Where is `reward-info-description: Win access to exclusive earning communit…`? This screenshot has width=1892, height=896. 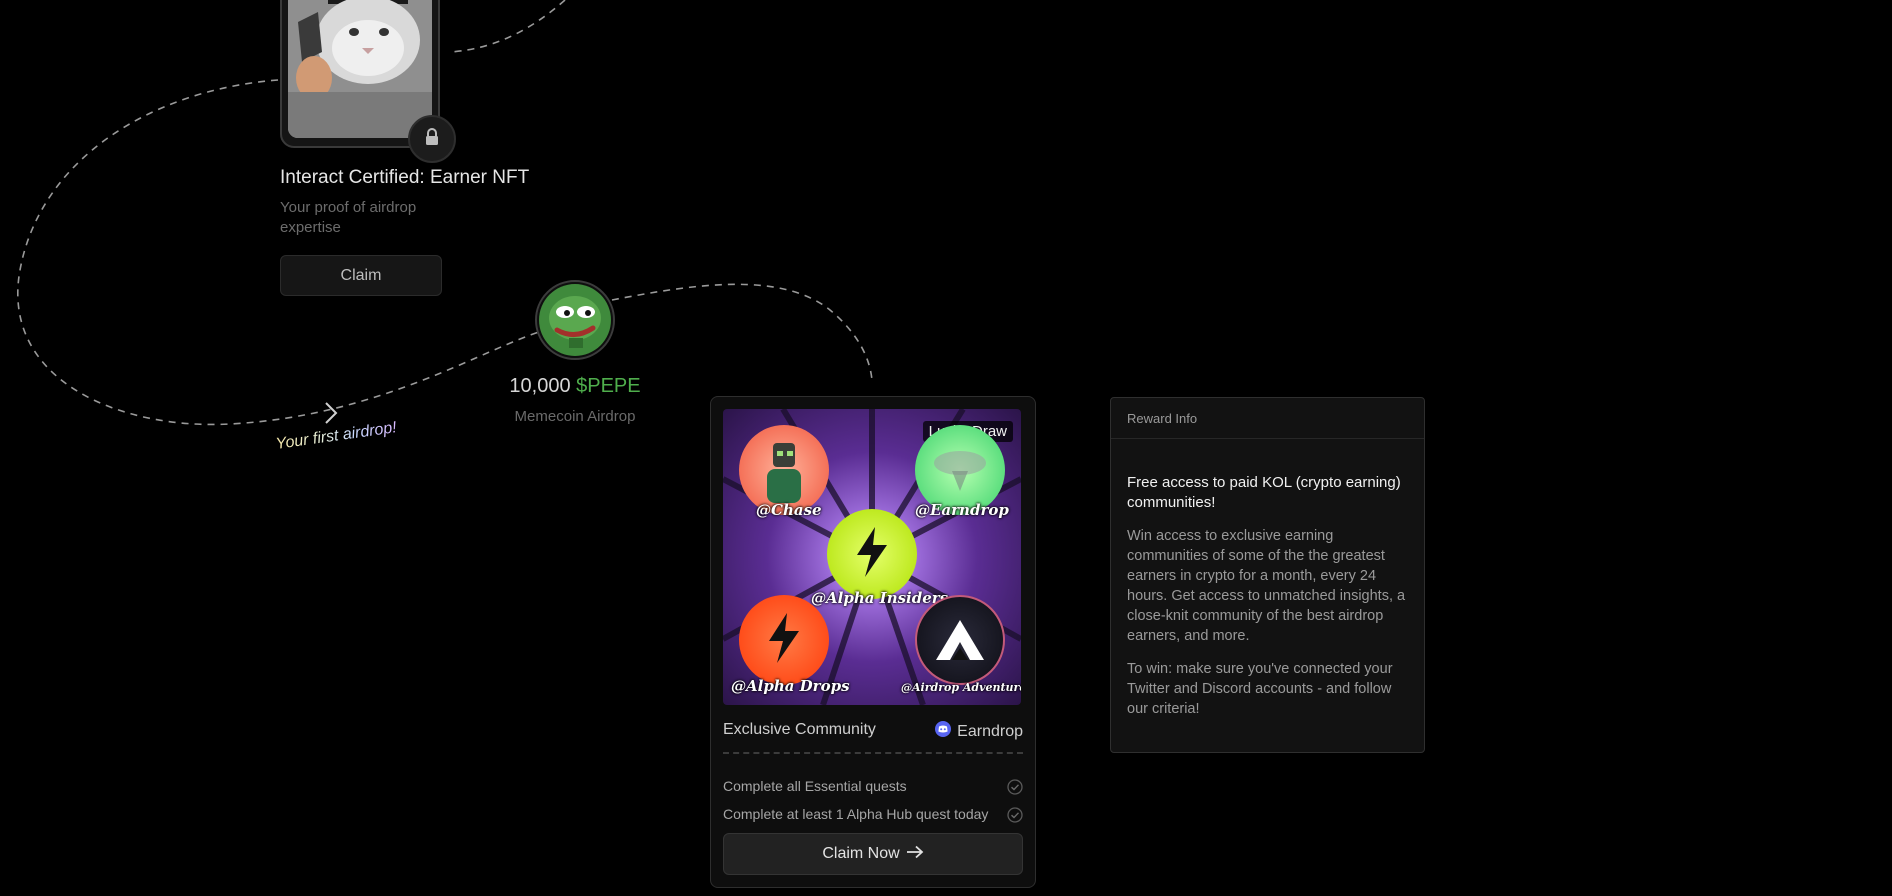 reward-info-description: Win access to exclusive earning communit… is located at coordinates (1266, 586).